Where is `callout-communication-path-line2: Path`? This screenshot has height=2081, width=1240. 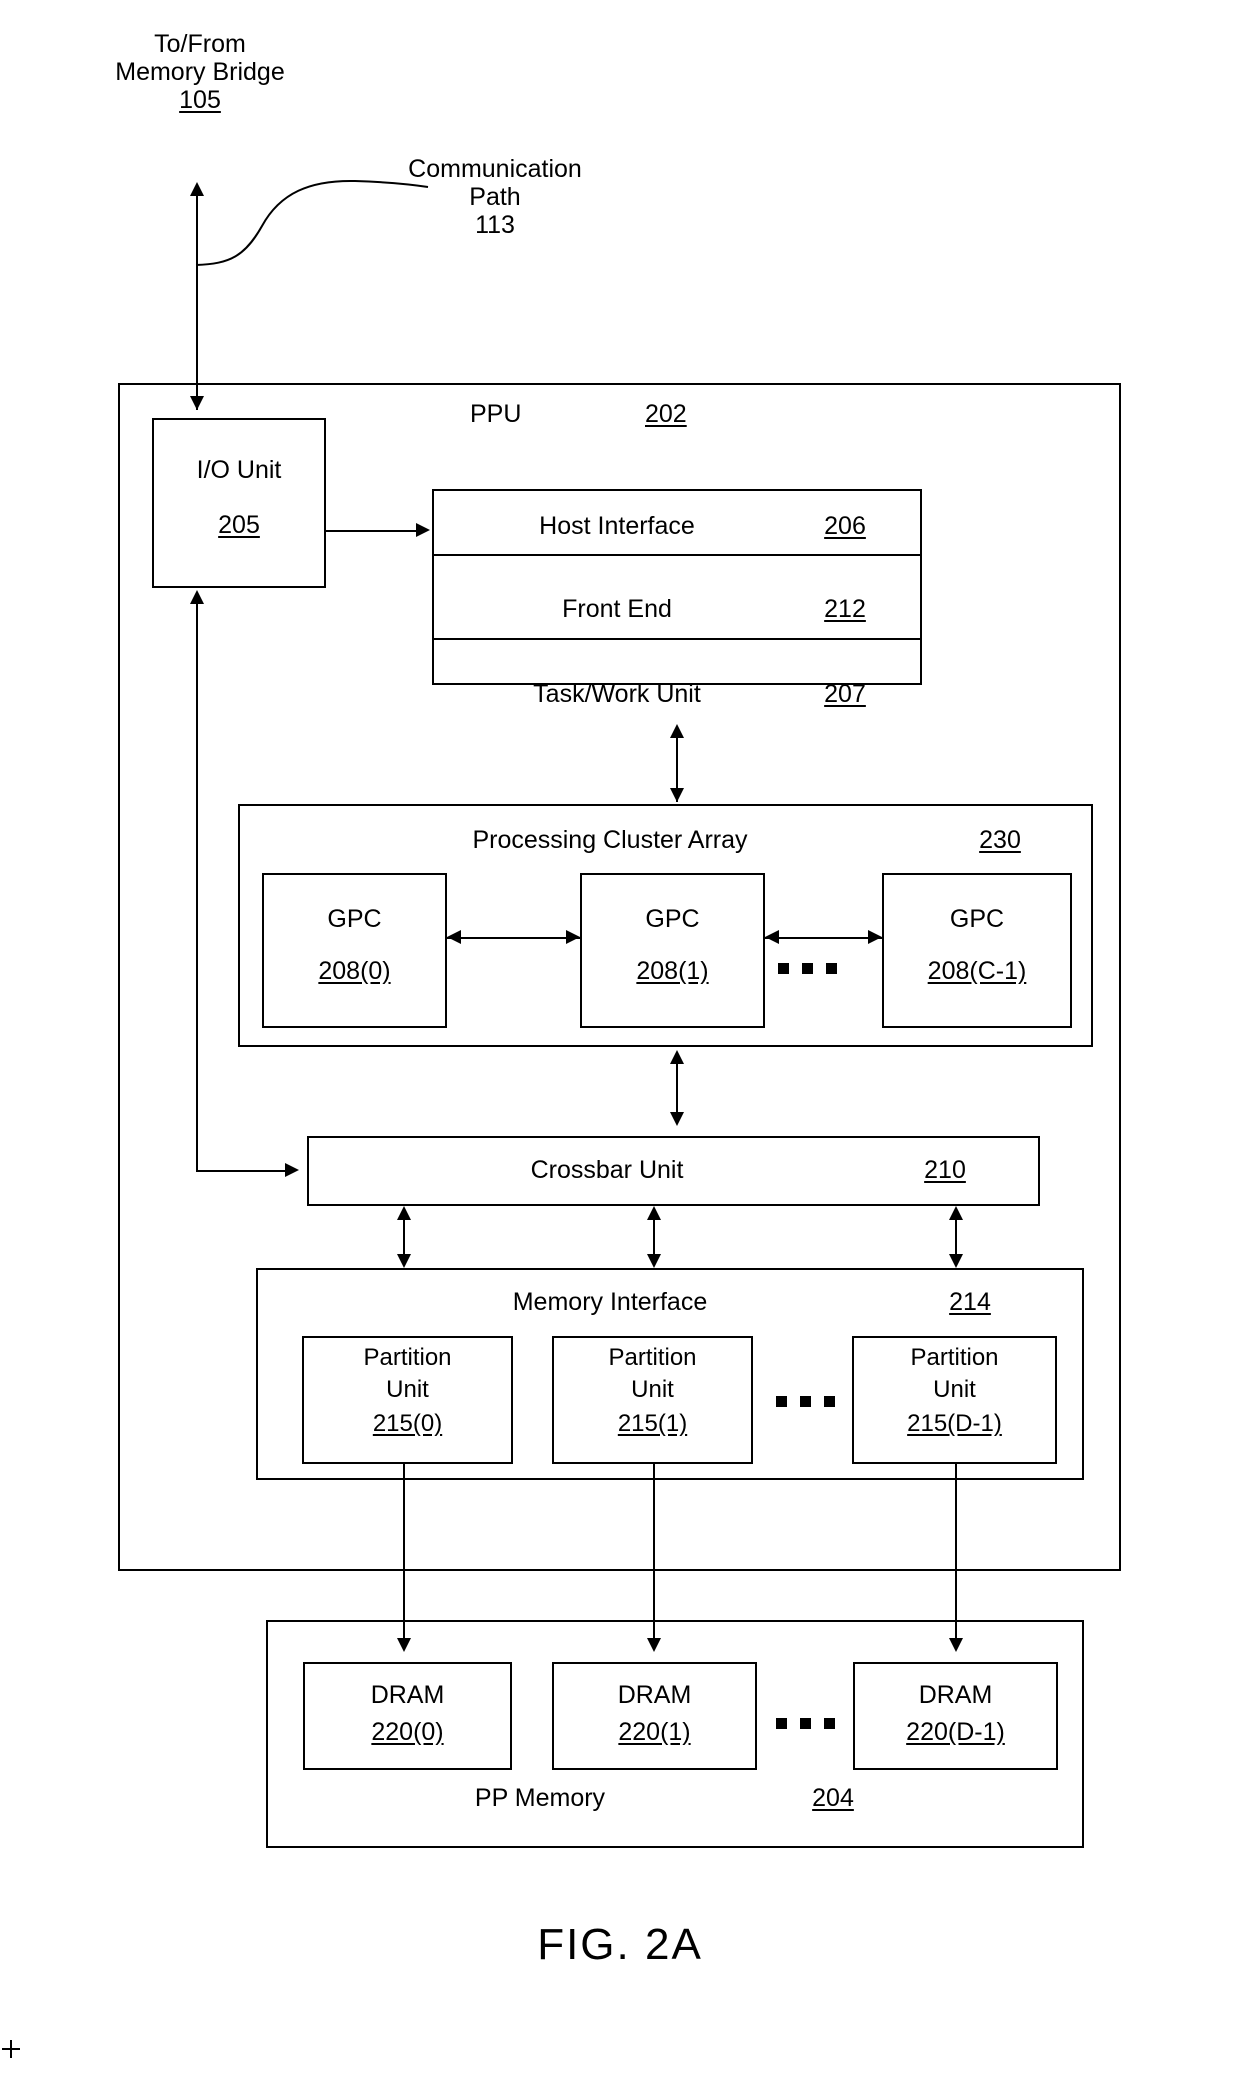 callout-communication-path-line2: Path is located at coordinates (495, 197).